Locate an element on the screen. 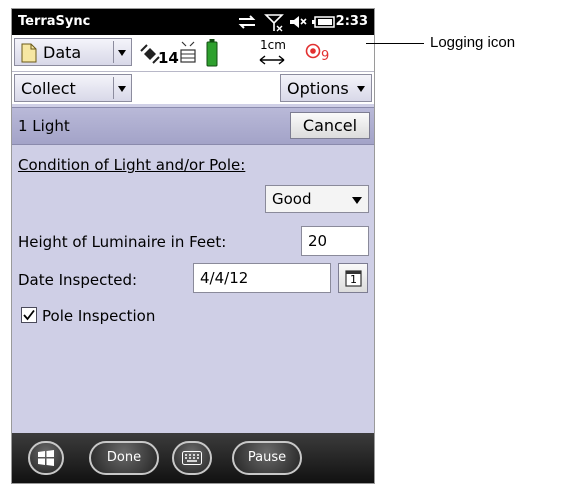  app-title: TerraSync is located at coordinates (54, 21).